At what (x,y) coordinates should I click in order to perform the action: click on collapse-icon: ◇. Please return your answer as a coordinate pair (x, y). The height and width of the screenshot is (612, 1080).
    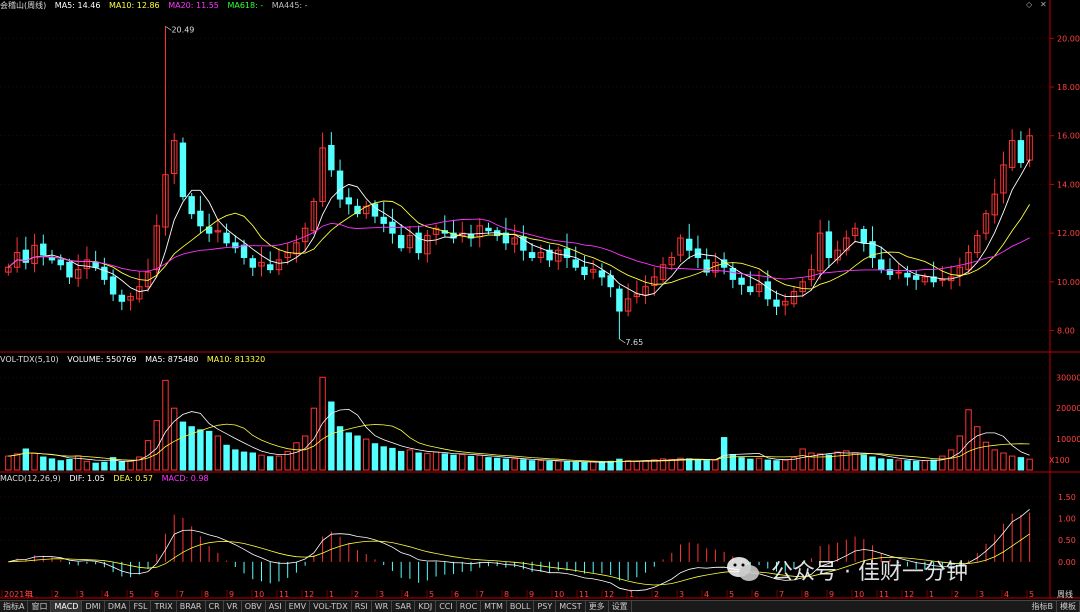
    Looking at the image, I should click on (1029, 4).